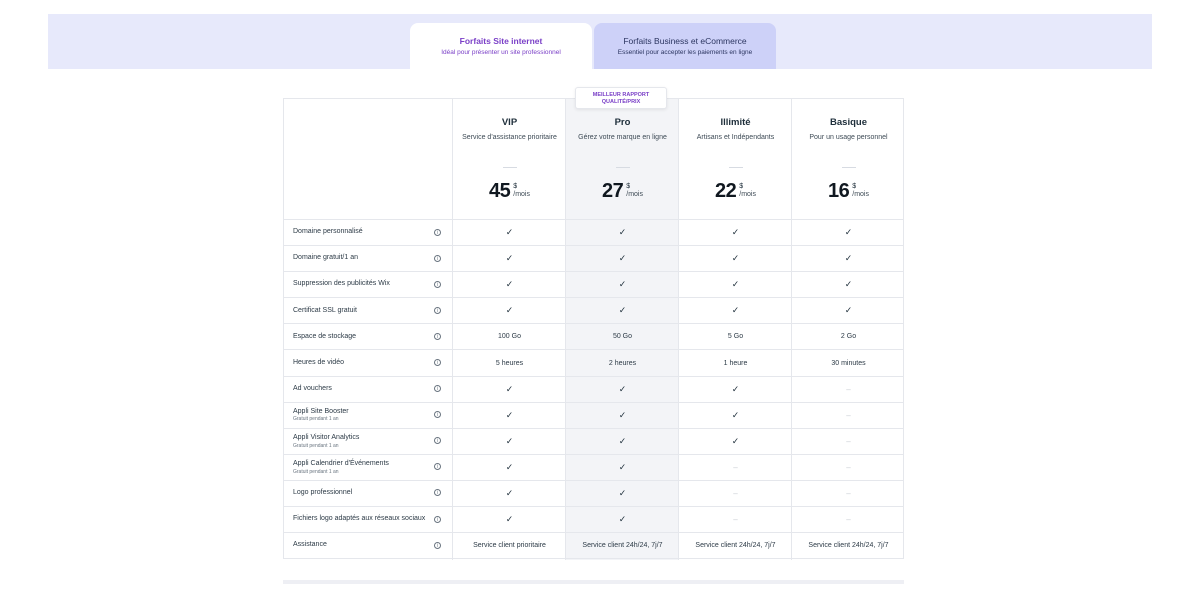 Image resolution: width=1200 pixels, height=600 pixels. Describe the element at coordinates (310, 545) in the screenshot. I see `feature-label: Assistance` at that location.